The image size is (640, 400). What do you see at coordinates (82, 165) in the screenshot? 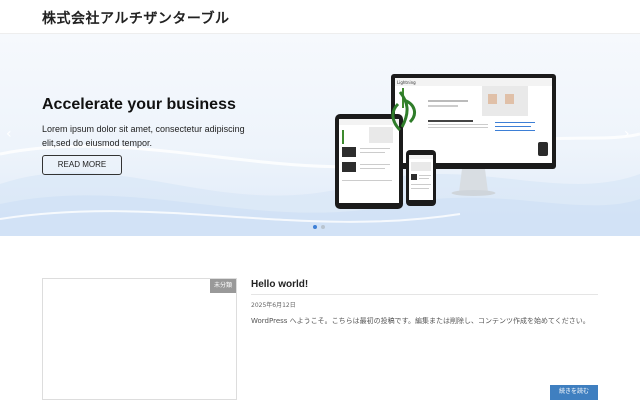
I see `read-more-button: READ MORE` at bounding box center [82, 165].